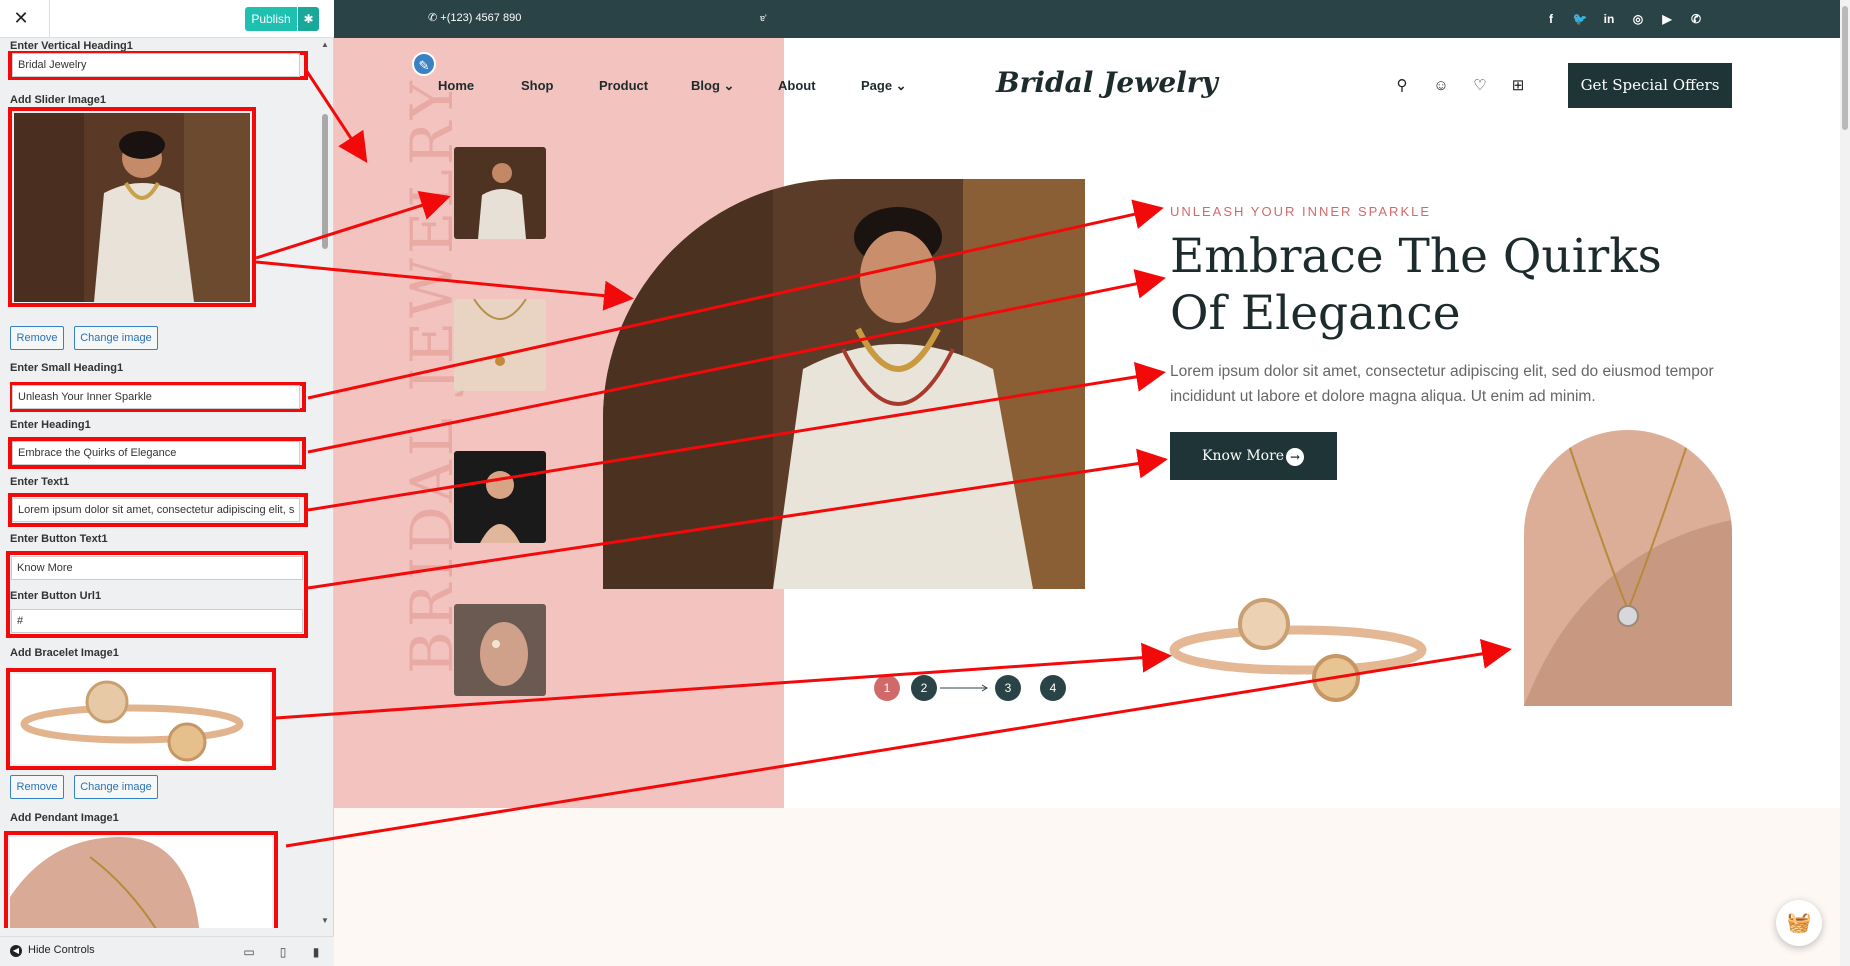 The width and height of the screenshot is (1850, 966). What do you see at coordinates (116, 787) in the screenshot?
I see `change-bracelet-image-button: Change image` at bounding box center [116, 787].